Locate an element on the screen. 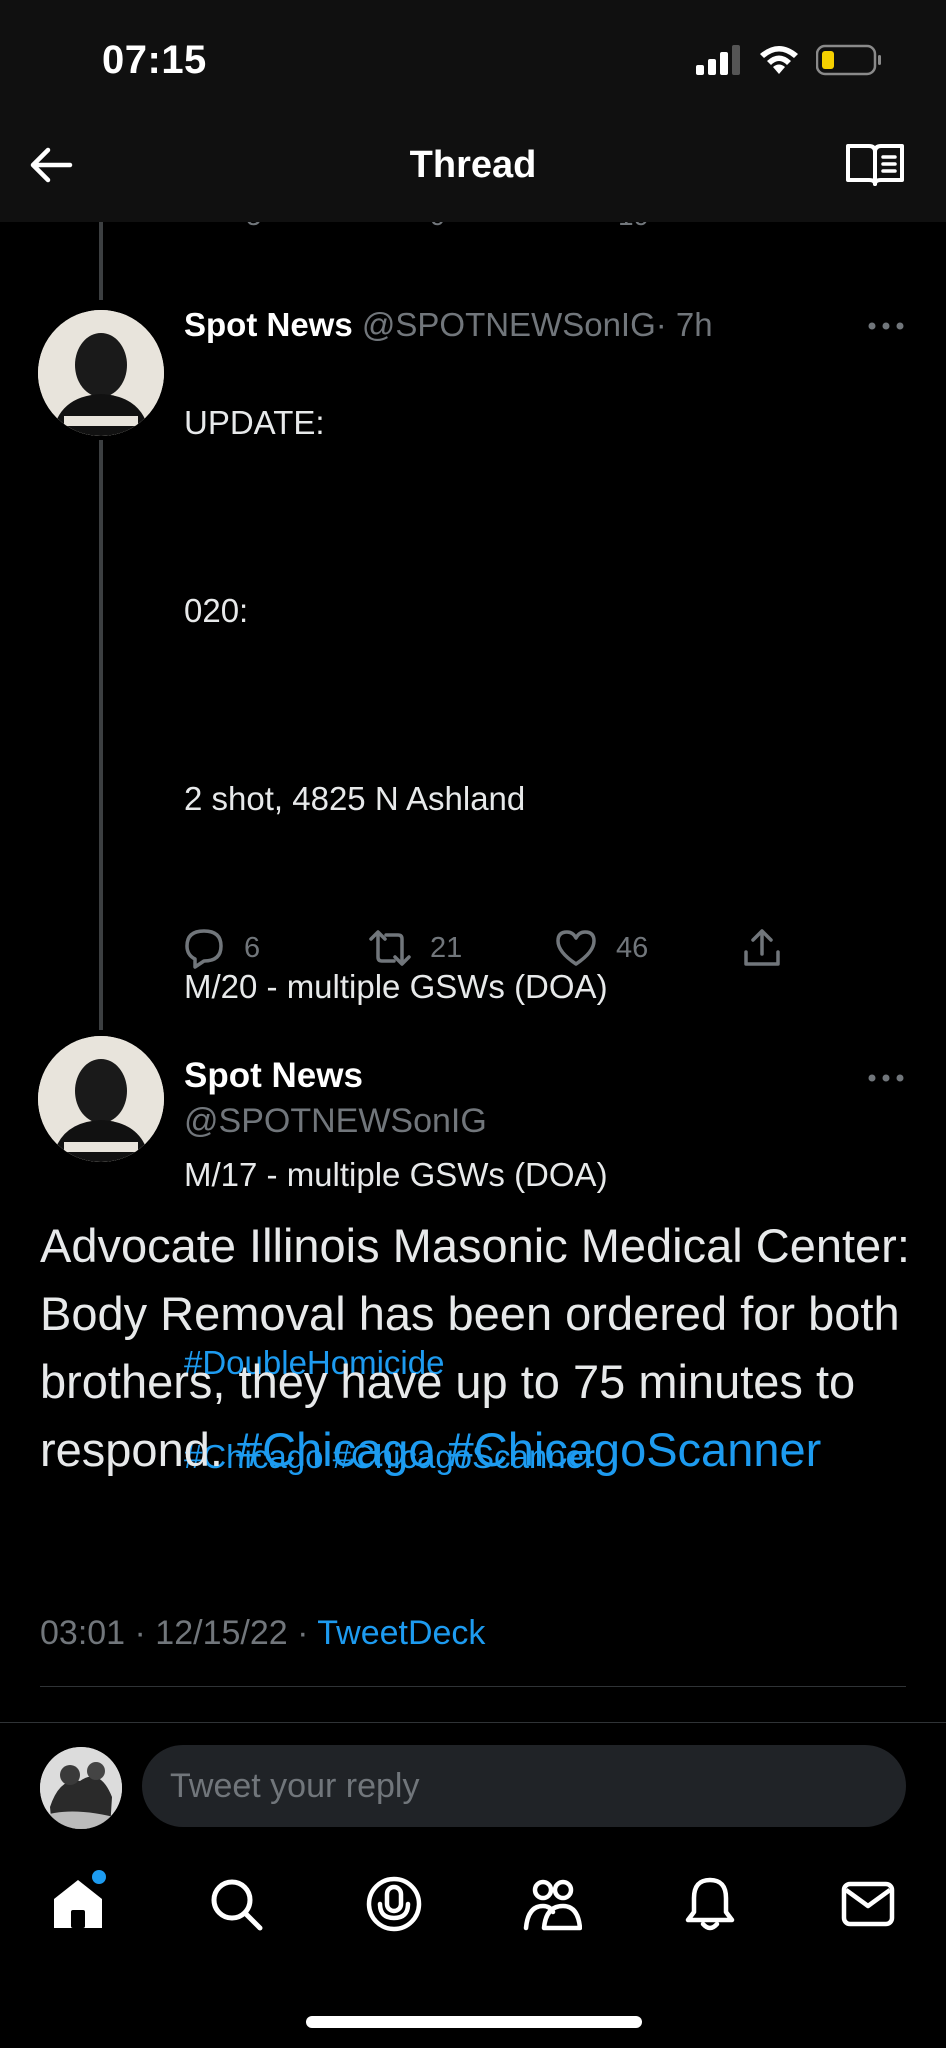 This screenshot has height=2048, width=946. tweet-time: · 7h is located at coordinates (684, 324).